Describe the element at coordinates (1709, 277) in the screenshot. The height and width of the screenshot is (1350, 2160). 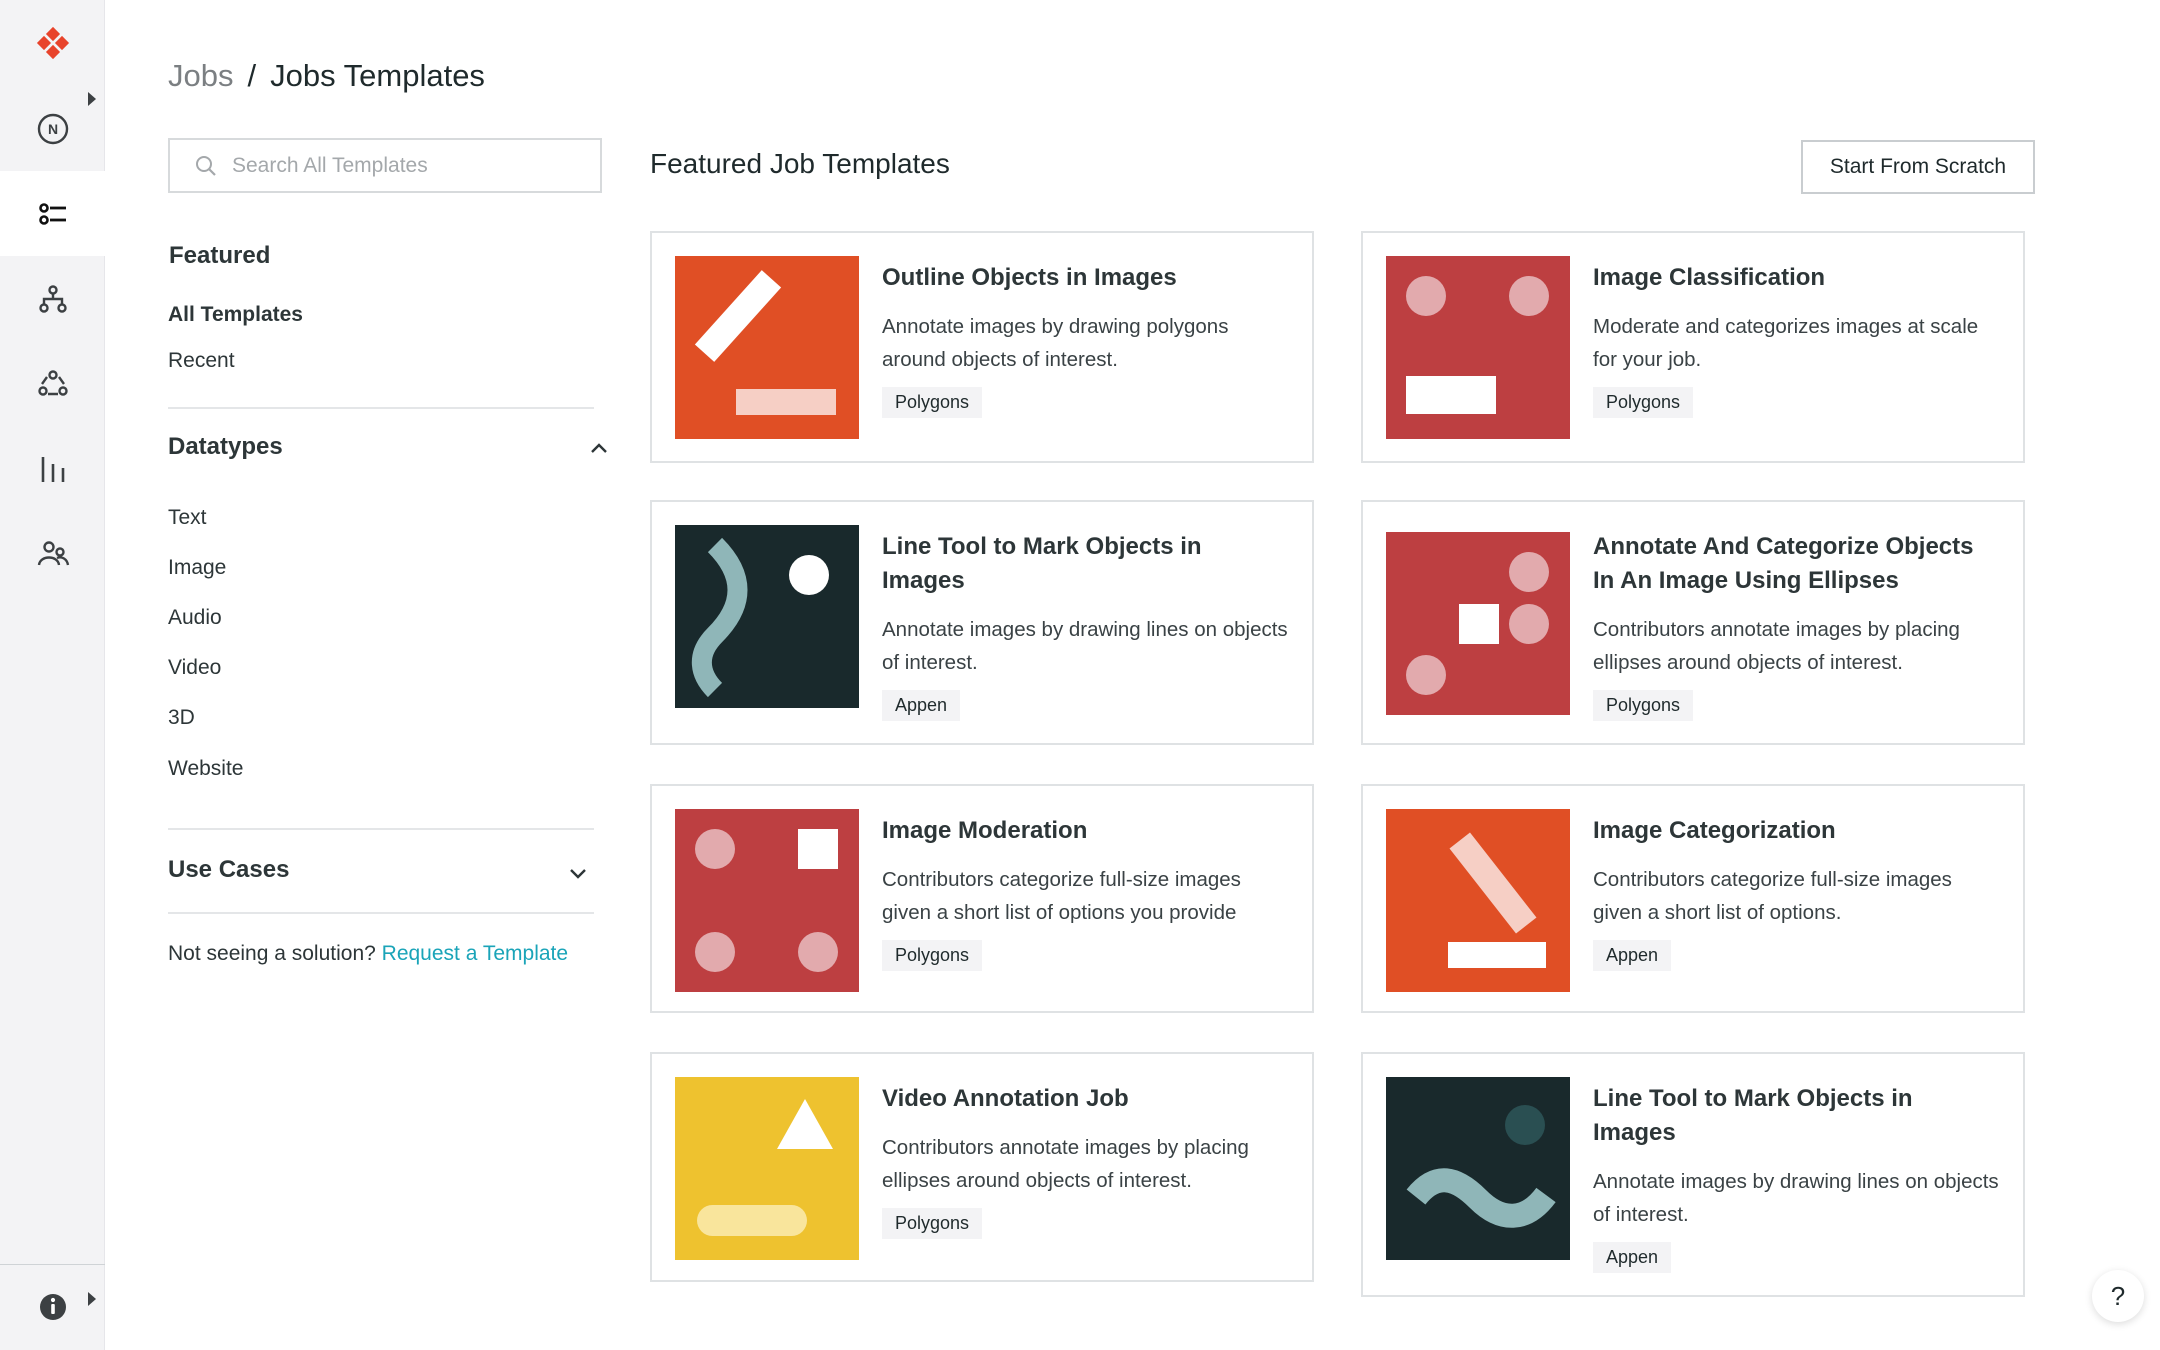
I see `card-title: Image Classification` at that location.